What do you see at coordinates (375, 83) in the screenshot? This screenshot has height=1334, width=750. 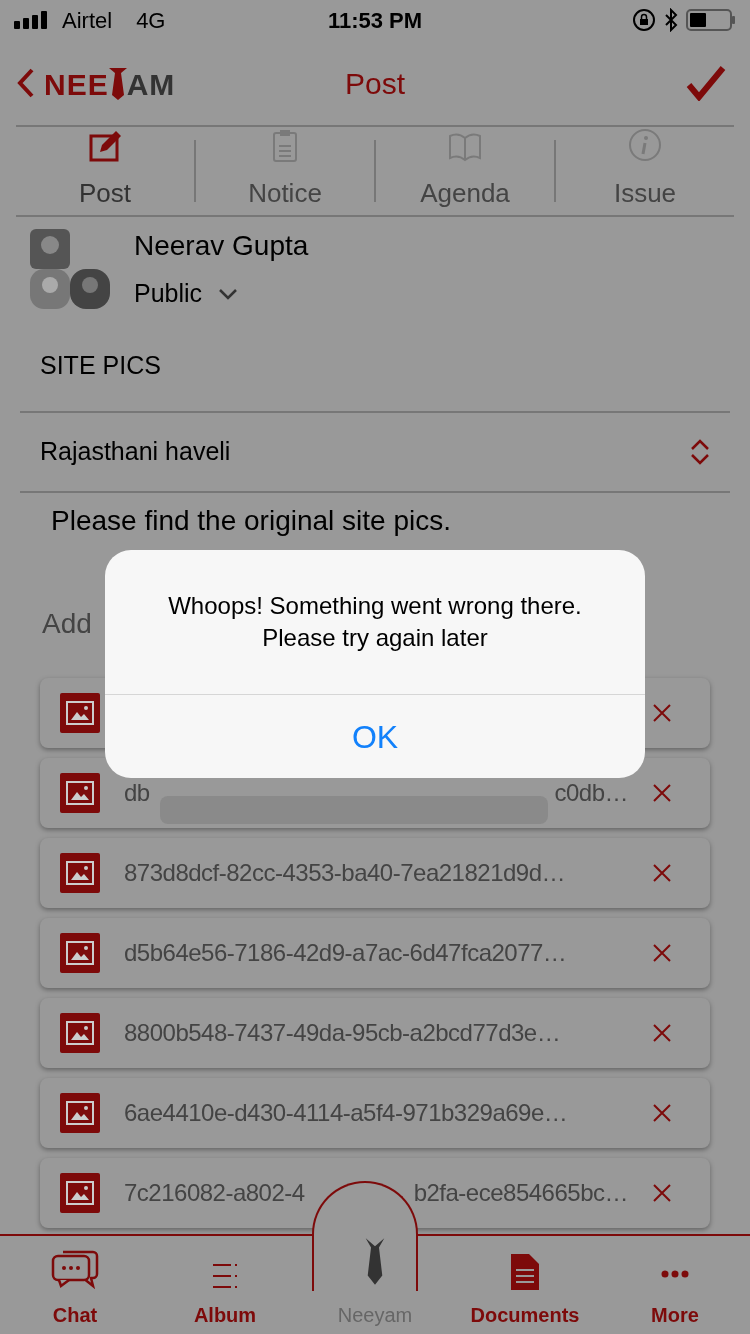 I see `screen-title: Post` at bounding box center [375, 83].